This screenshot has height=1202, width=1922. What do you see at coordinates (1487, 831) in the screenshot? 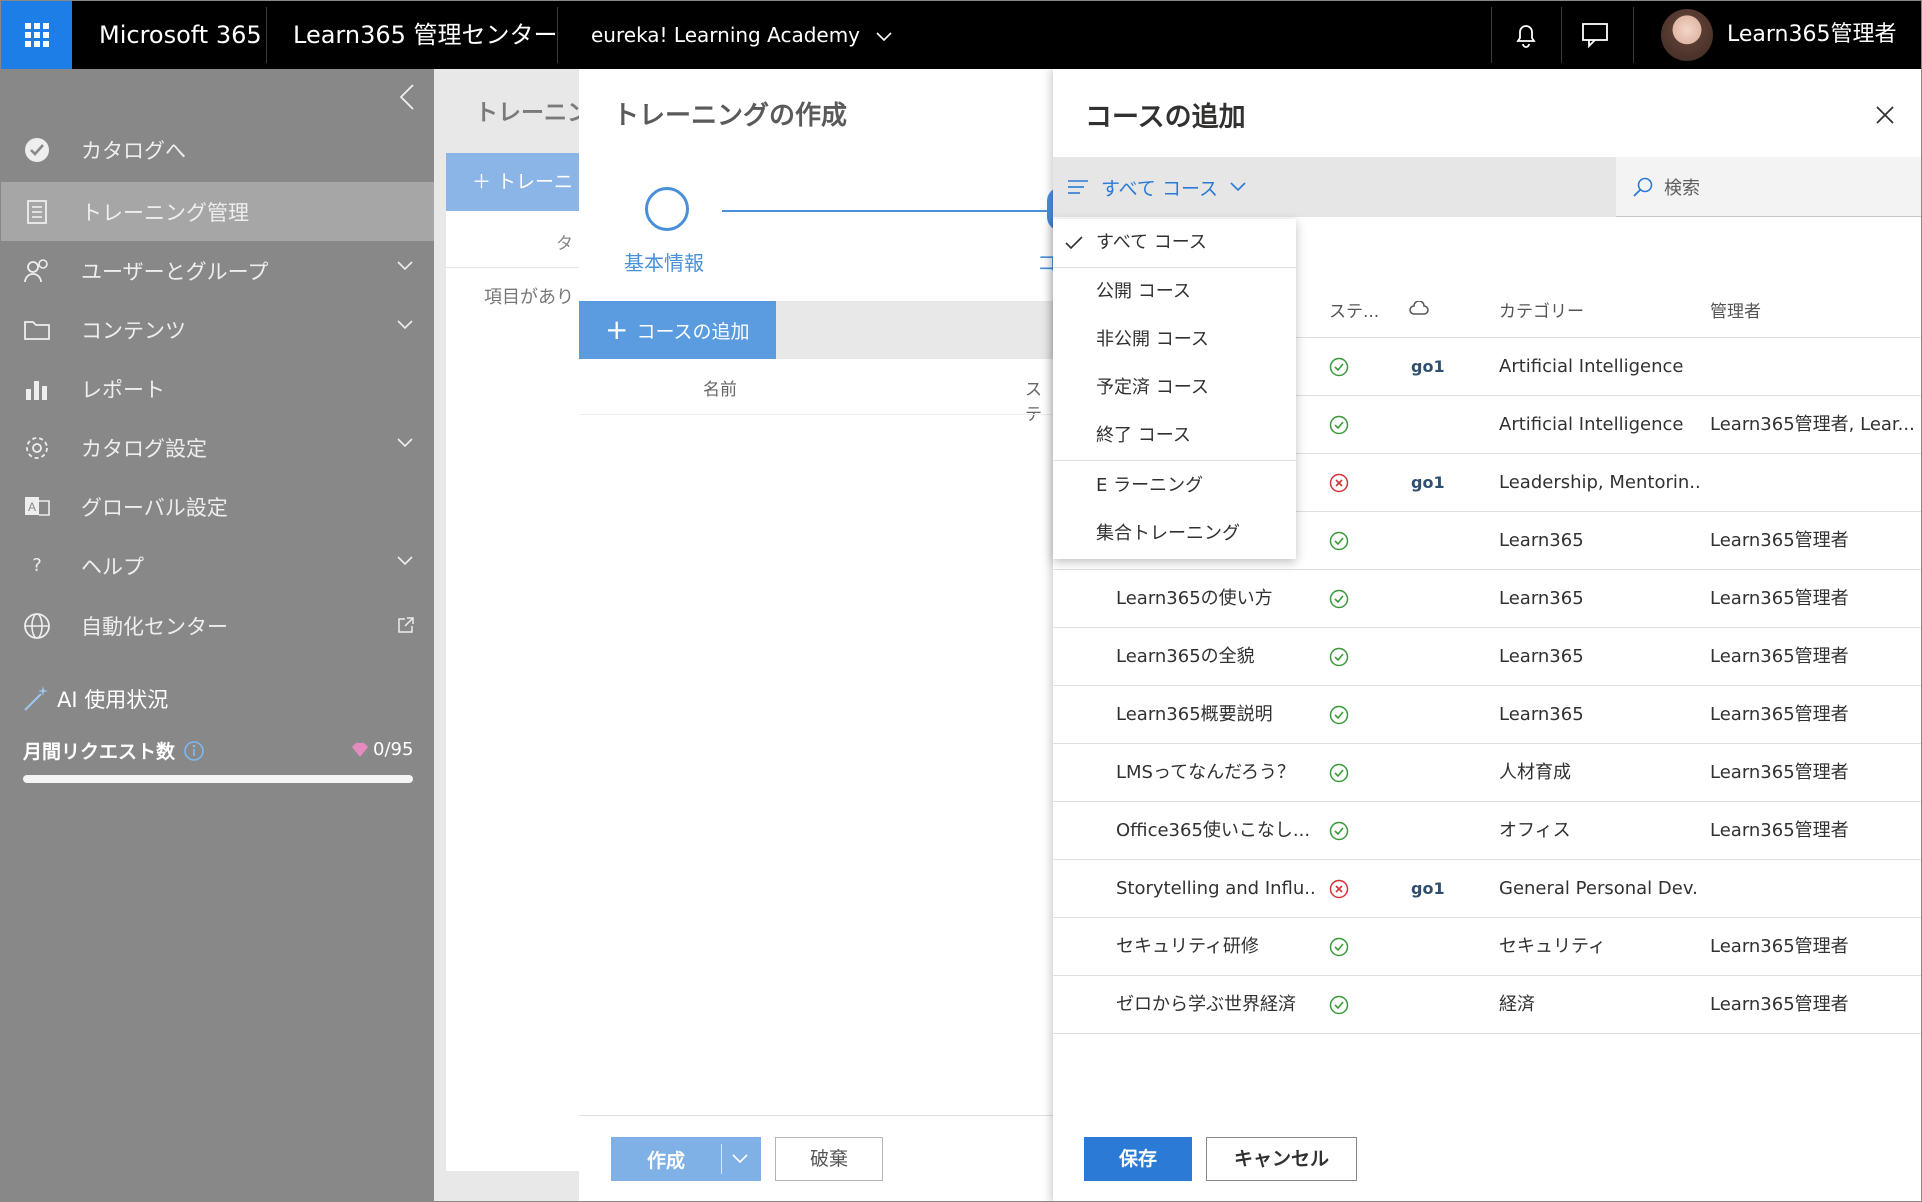
I see `table-row: Office365使いこなし... オフィス Learn365管理者` at bounding box center [1487, 831].